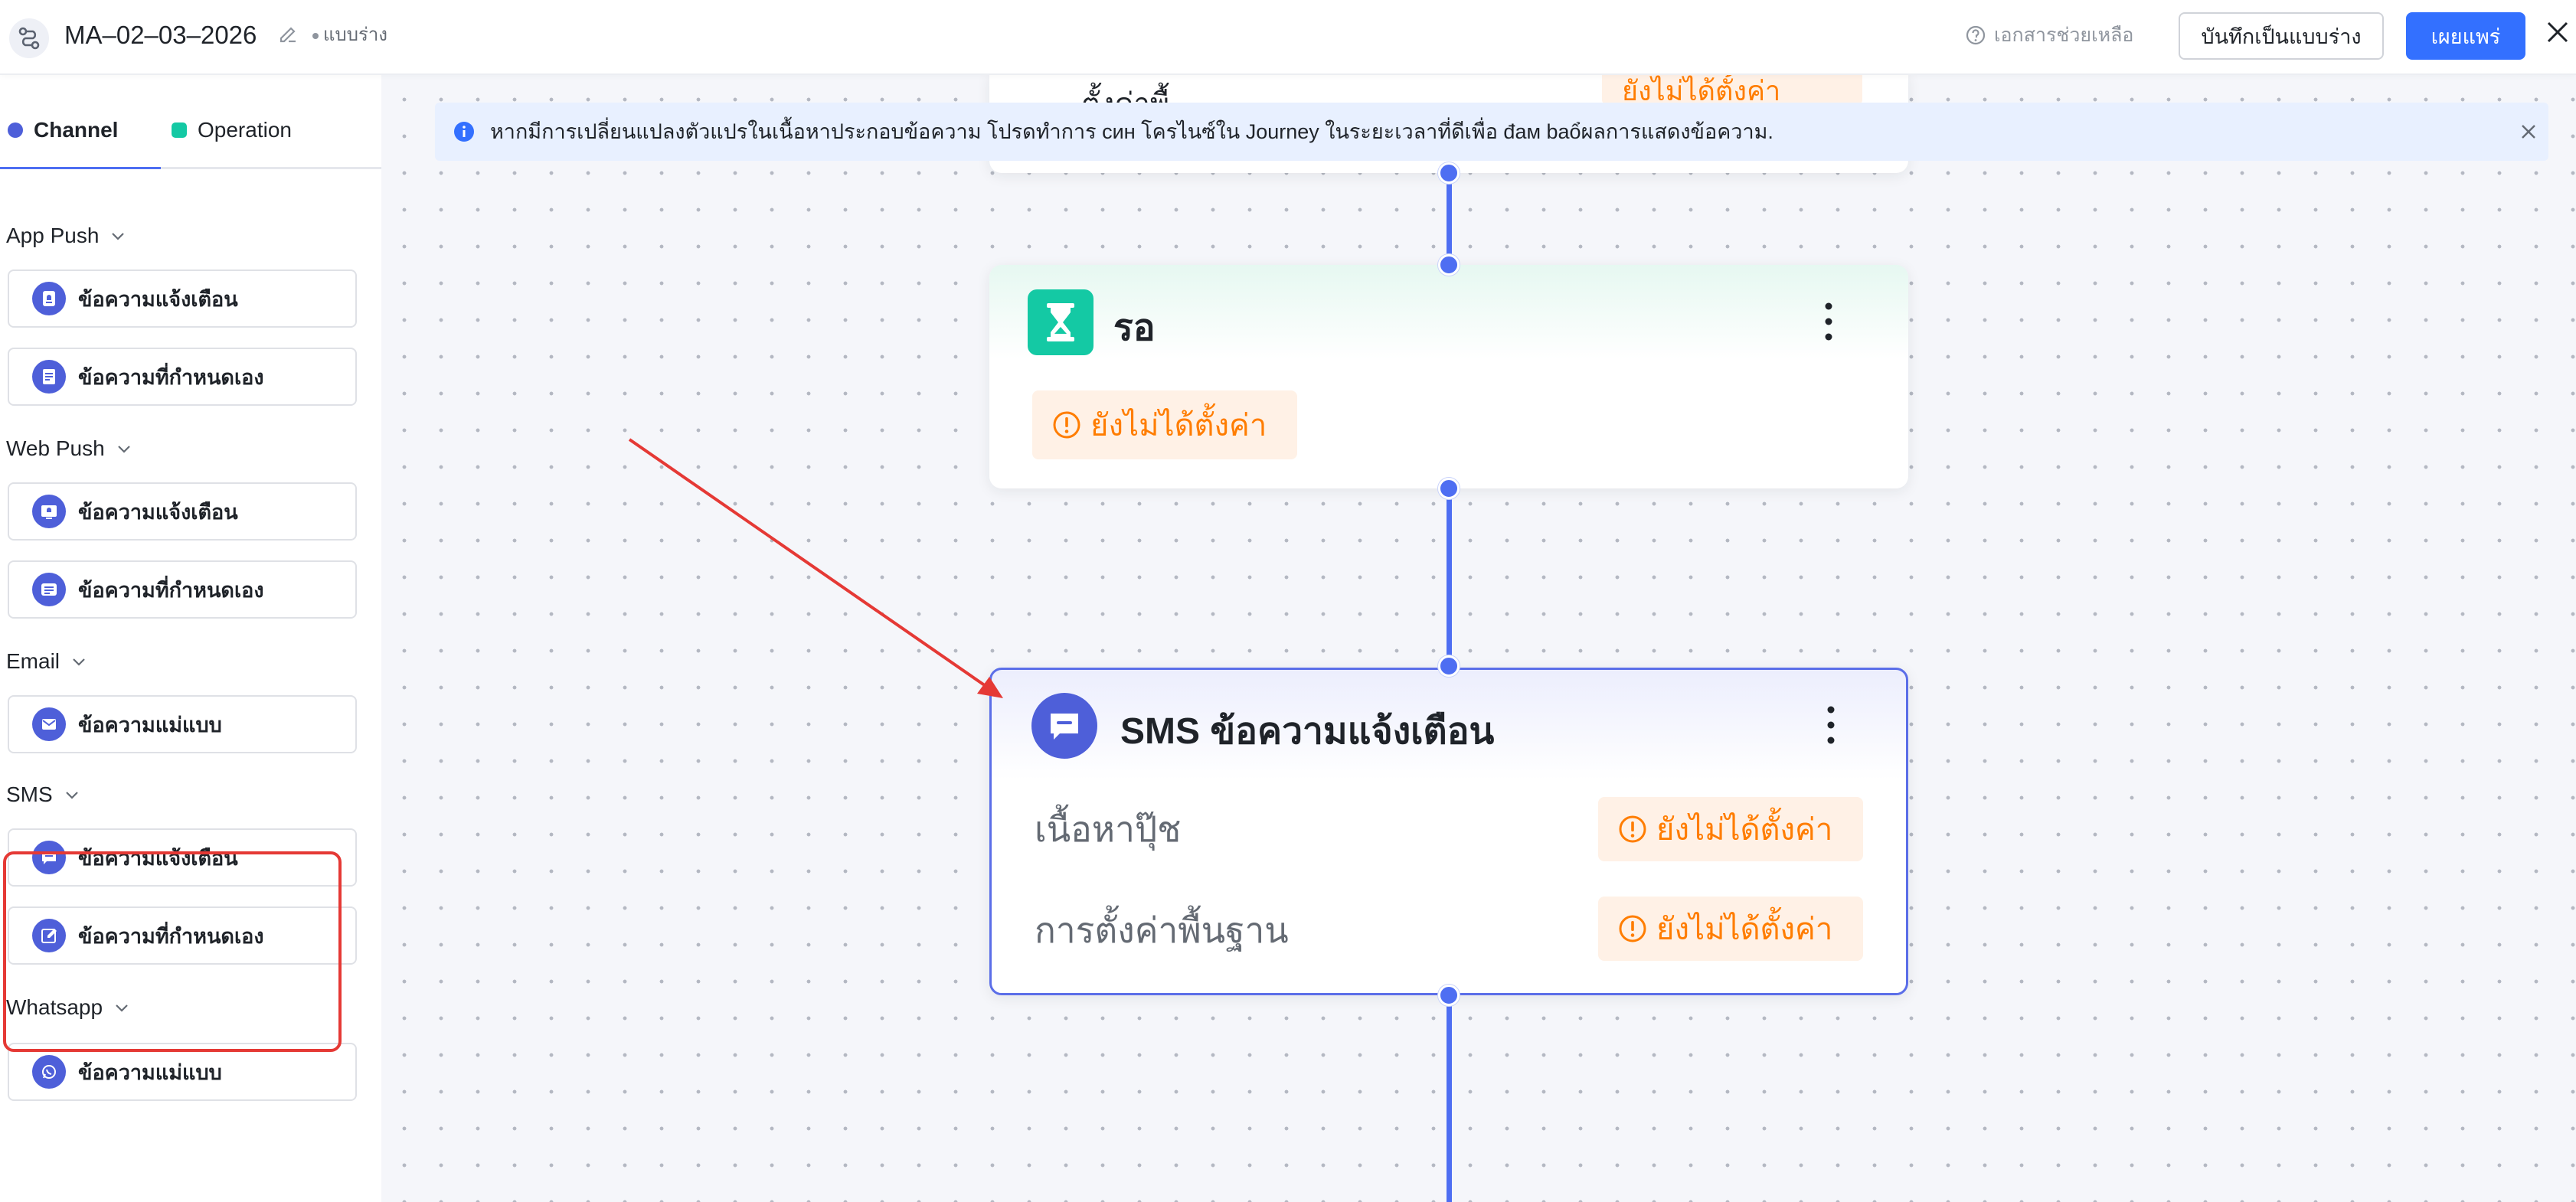  I want to click on palette-item-app-push-notification: ข้อความแจ้งเตือน, so click(182, 298).